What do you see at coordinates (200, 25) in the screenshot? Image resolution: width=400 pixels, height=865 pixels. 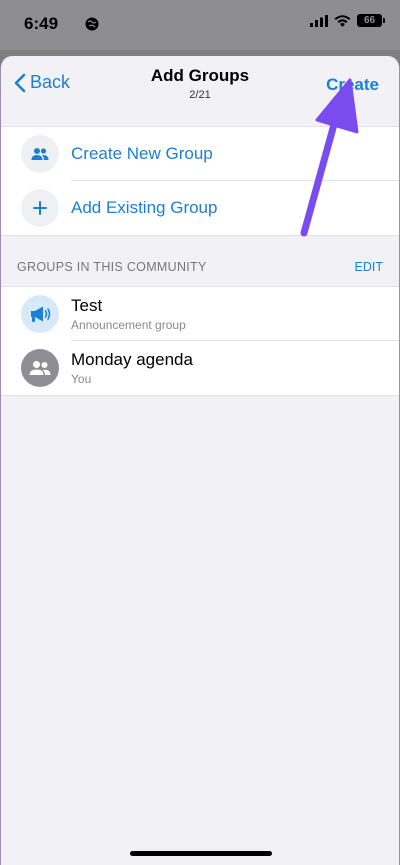 I see `status-bar: 6:49 66` at bounding box center [200, 25].